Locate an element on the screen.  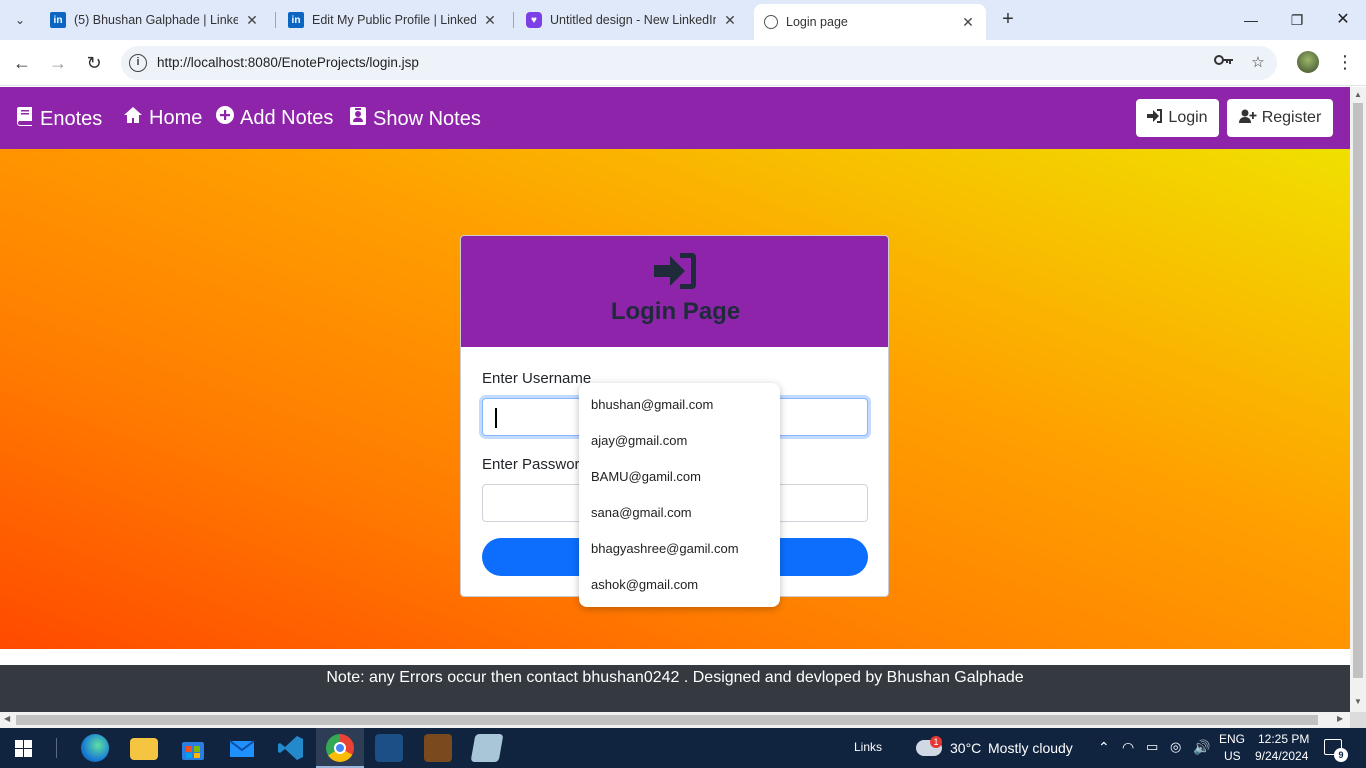
tab-linkedin-edit: in Edit My Public Profile | LinkedIn ✕ is located at coordinates (393, 20).